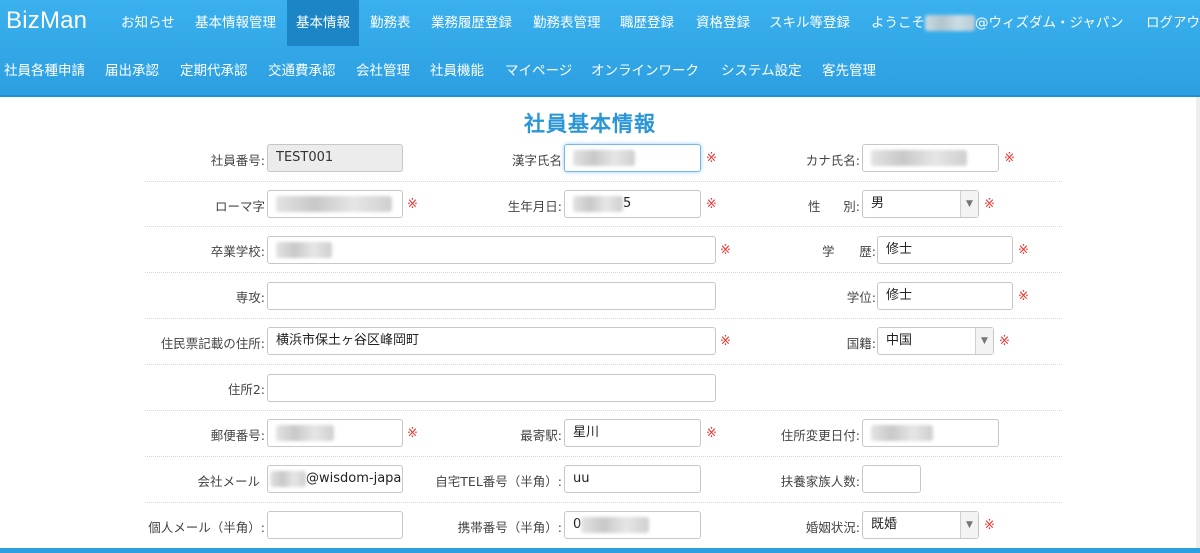 The image size is (1200, 553). I want to click on mobile-visible-part: 0, so click(577, 524).